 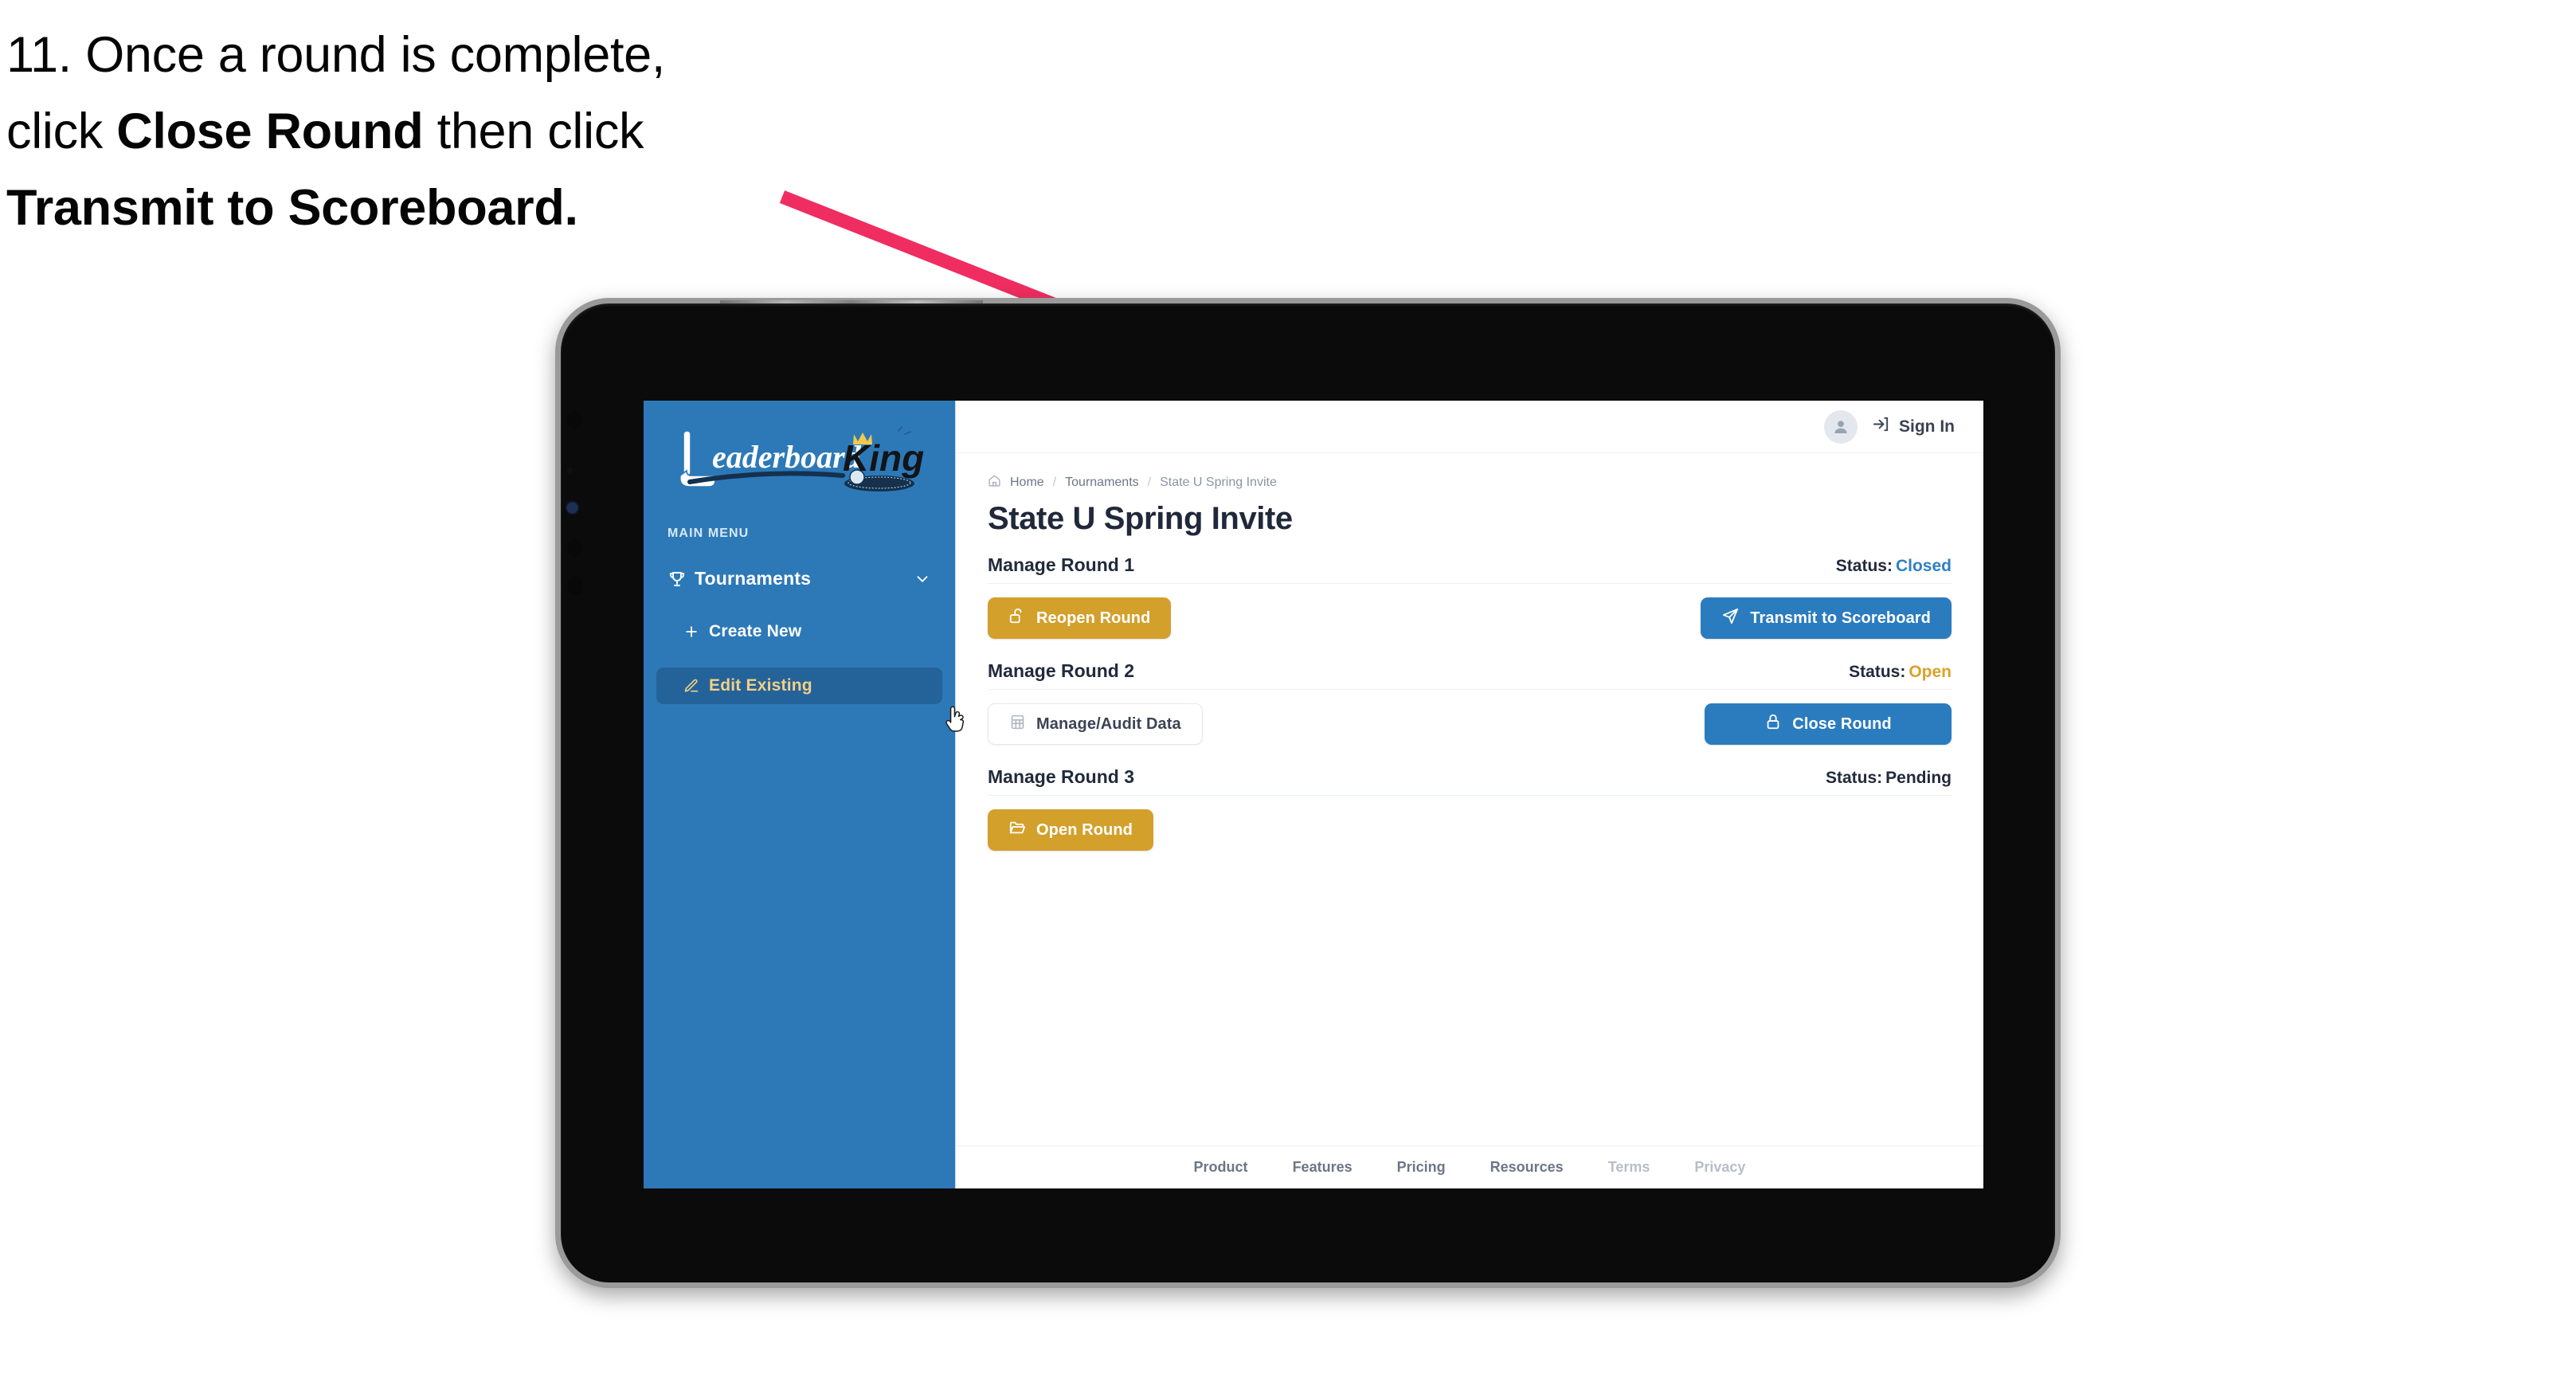 What do you see at coordinates (1102, 483) in the screenshot?
I see `breadcrumb-tournaments: Tournaments` at bounding box center [1102, 483].